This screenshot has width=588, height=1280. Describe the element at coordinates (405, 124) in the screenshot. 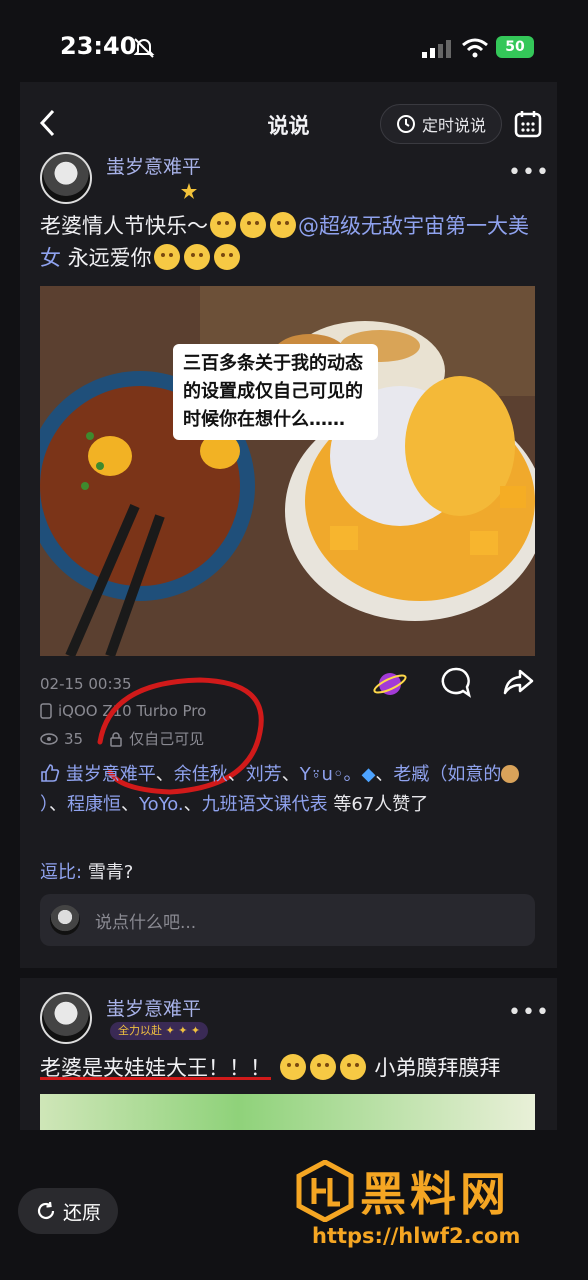

I see `clock-icon` at that location.